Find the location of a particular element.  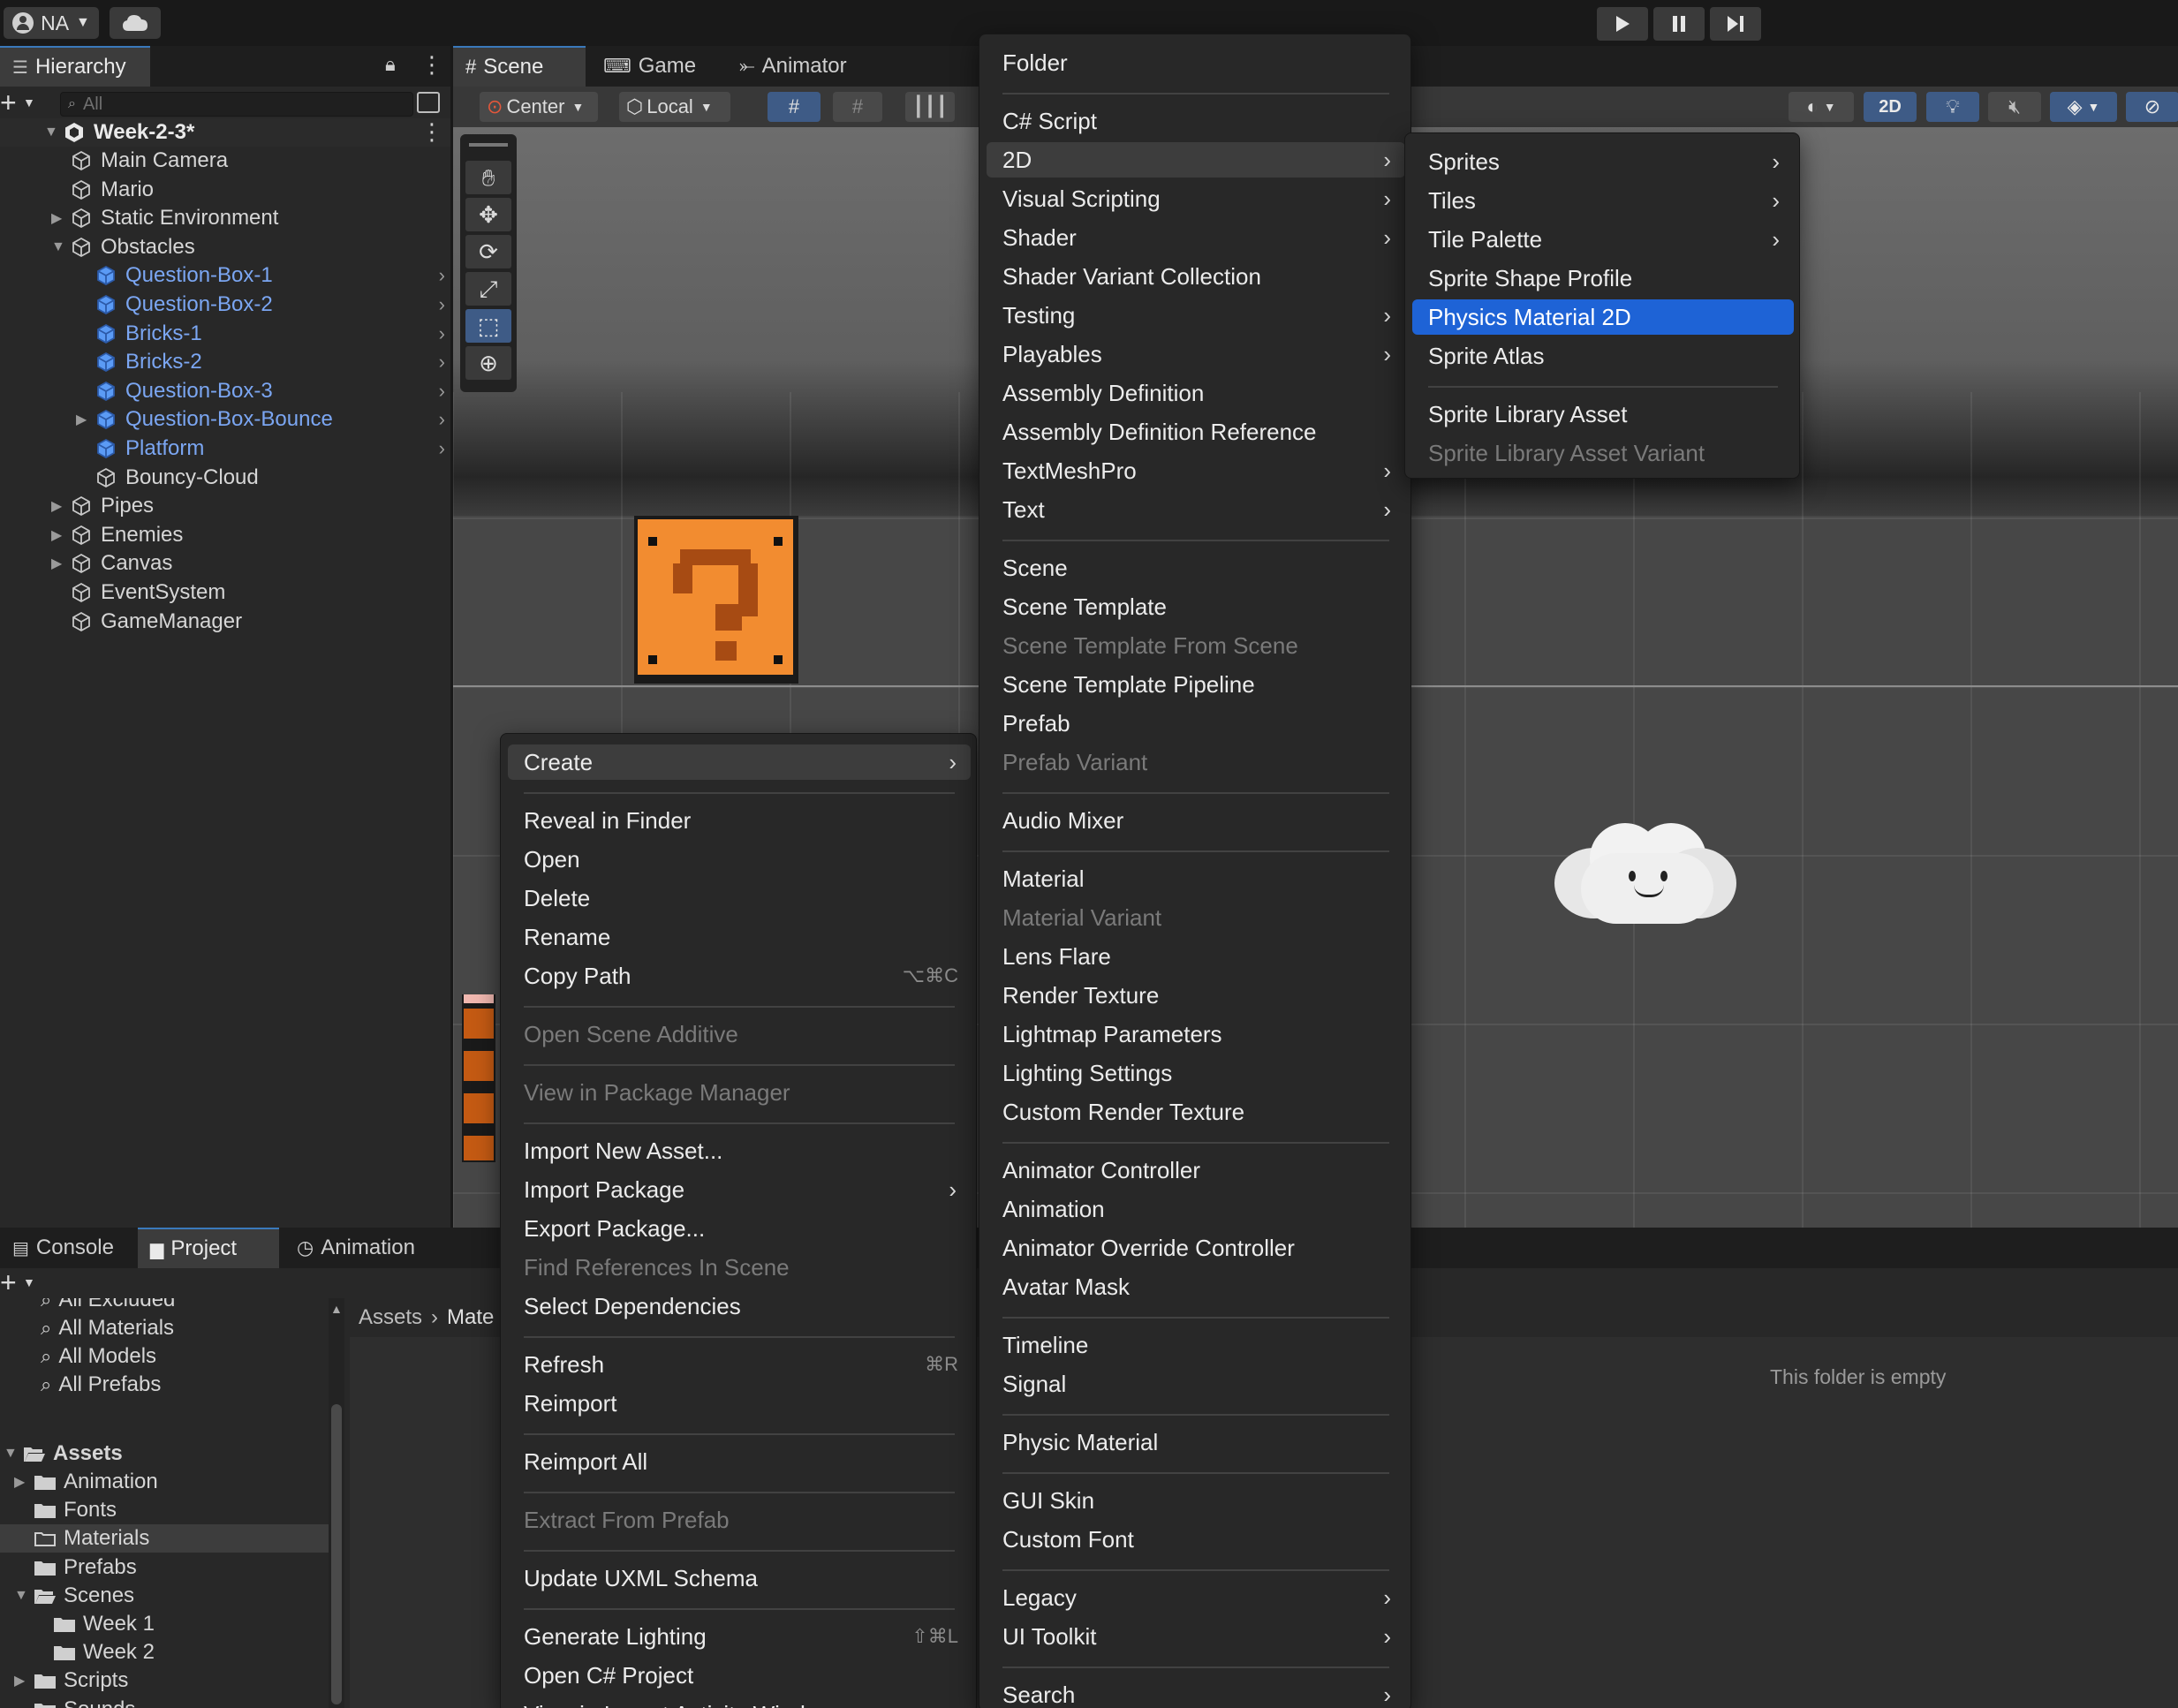

folder-scenes: ▼ Scenes is located at coordinates (165, 1596).